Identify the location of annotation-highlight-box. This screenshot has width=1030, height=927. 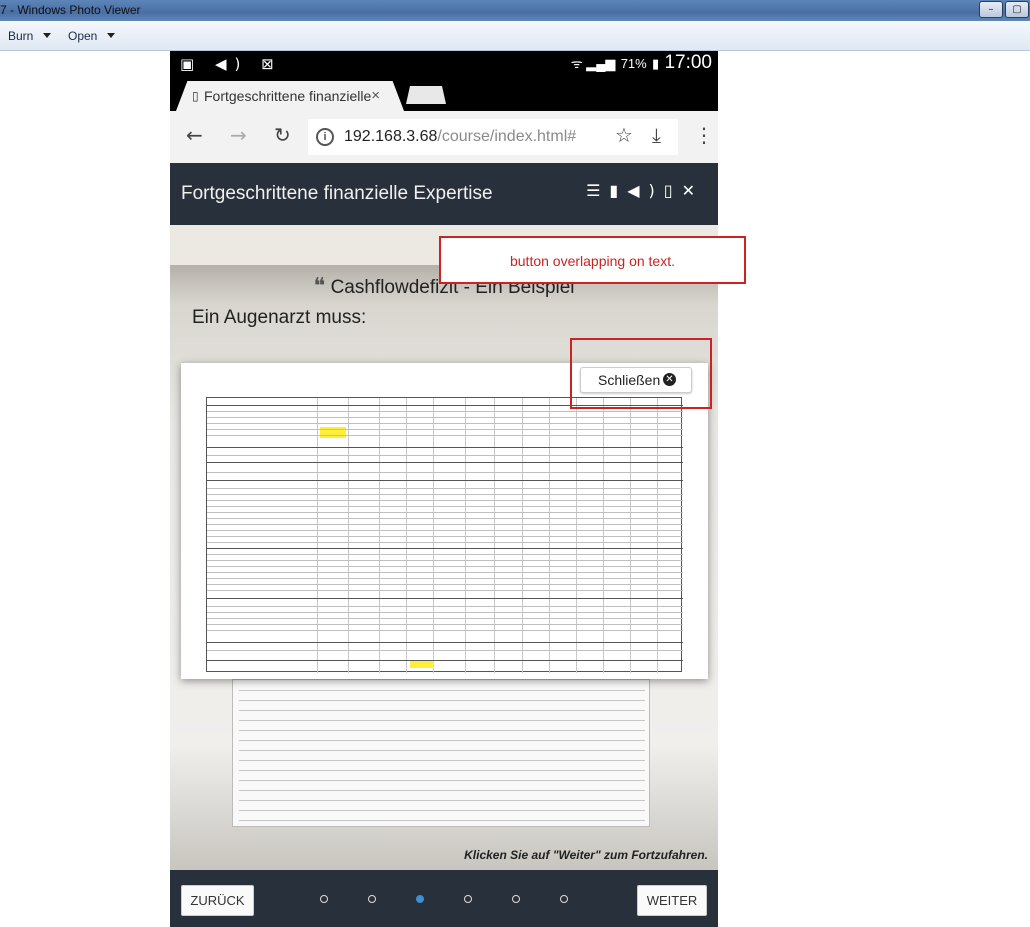
(641, 373).